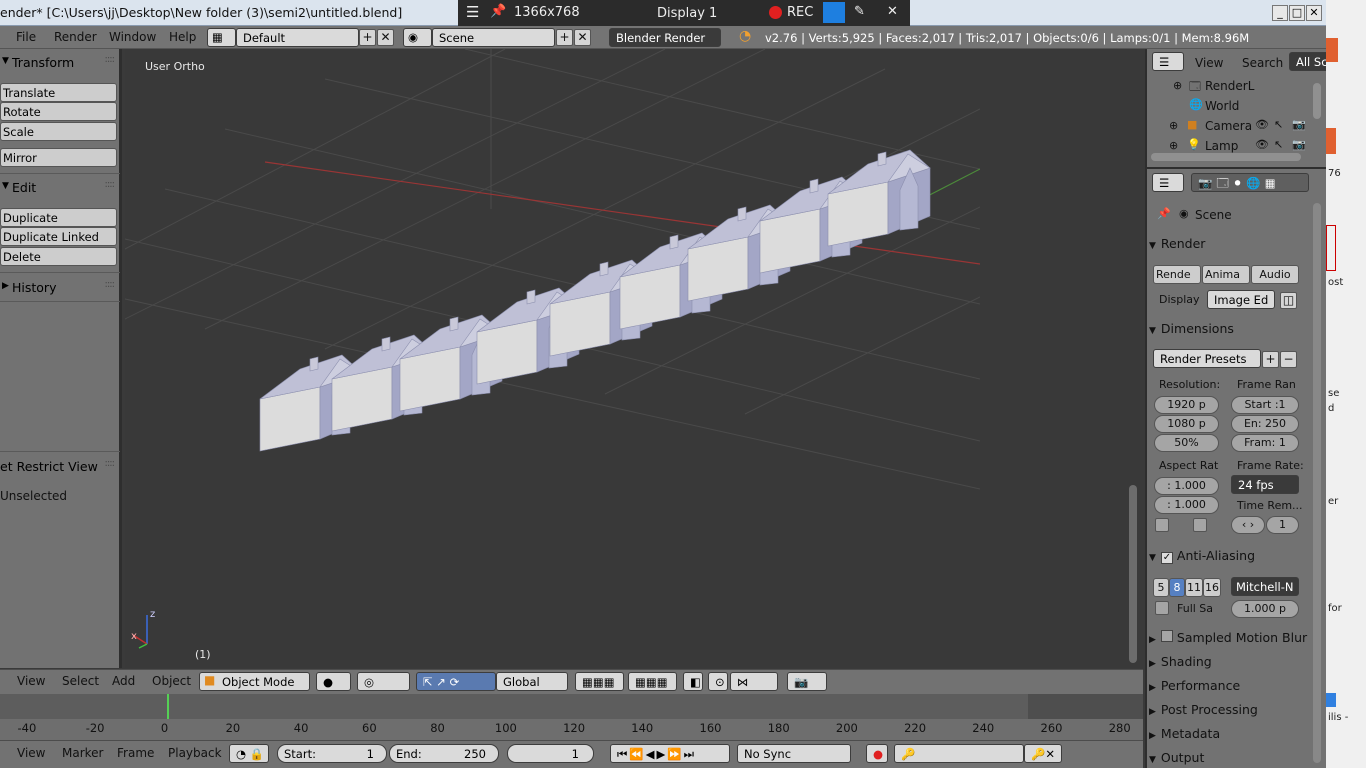  What do you see at coordinates (1224, 243) in the screenshot?
I see `render-section-header: ▼ Render` at bounding box center [1224, 243].